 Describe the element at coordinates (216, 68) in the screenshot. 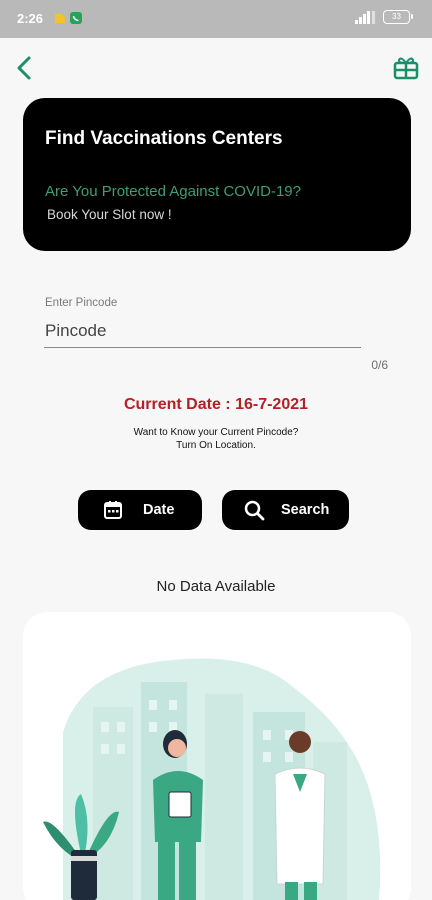

I see `app-bar` at that location.